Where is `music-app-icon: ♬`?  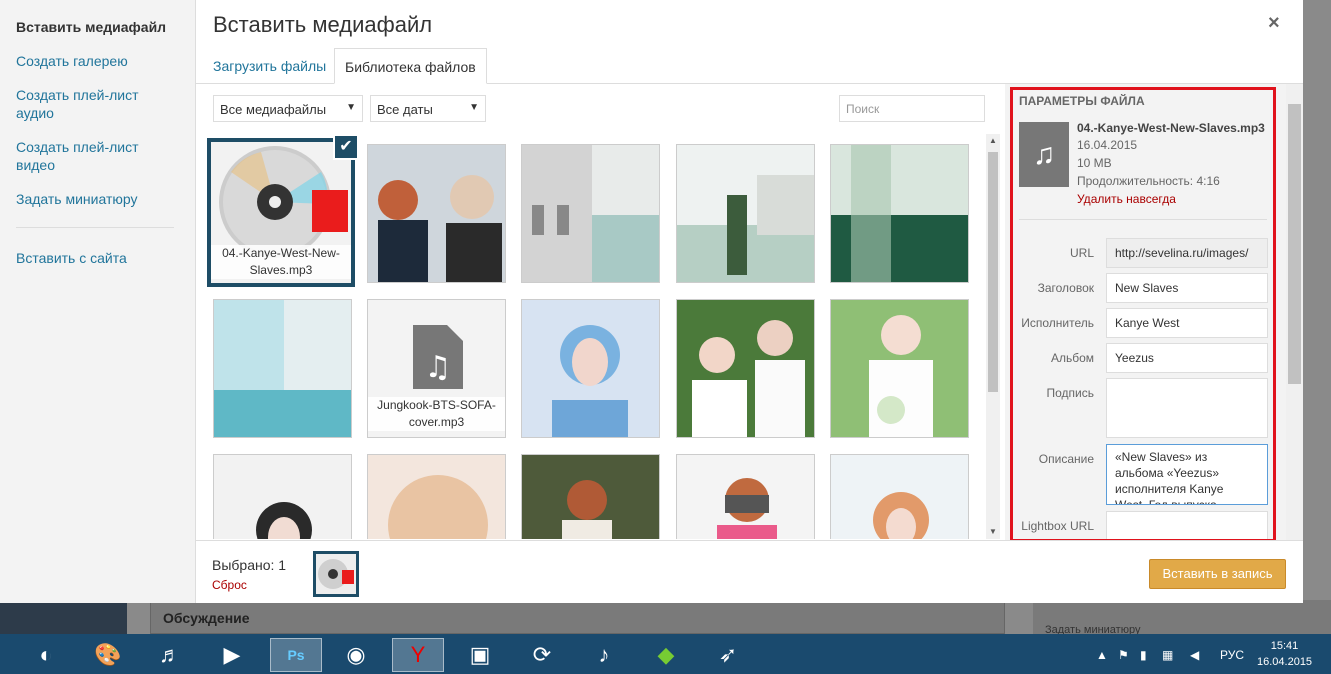
music-app-icon: ♬ is located at coordinates (170, 655).